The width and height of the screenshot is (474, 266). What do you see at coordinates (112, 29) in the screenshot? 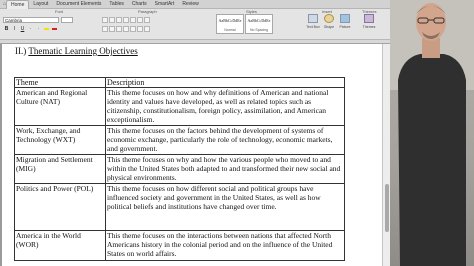
I see `align-center-button` at bounding box center [112, 29].